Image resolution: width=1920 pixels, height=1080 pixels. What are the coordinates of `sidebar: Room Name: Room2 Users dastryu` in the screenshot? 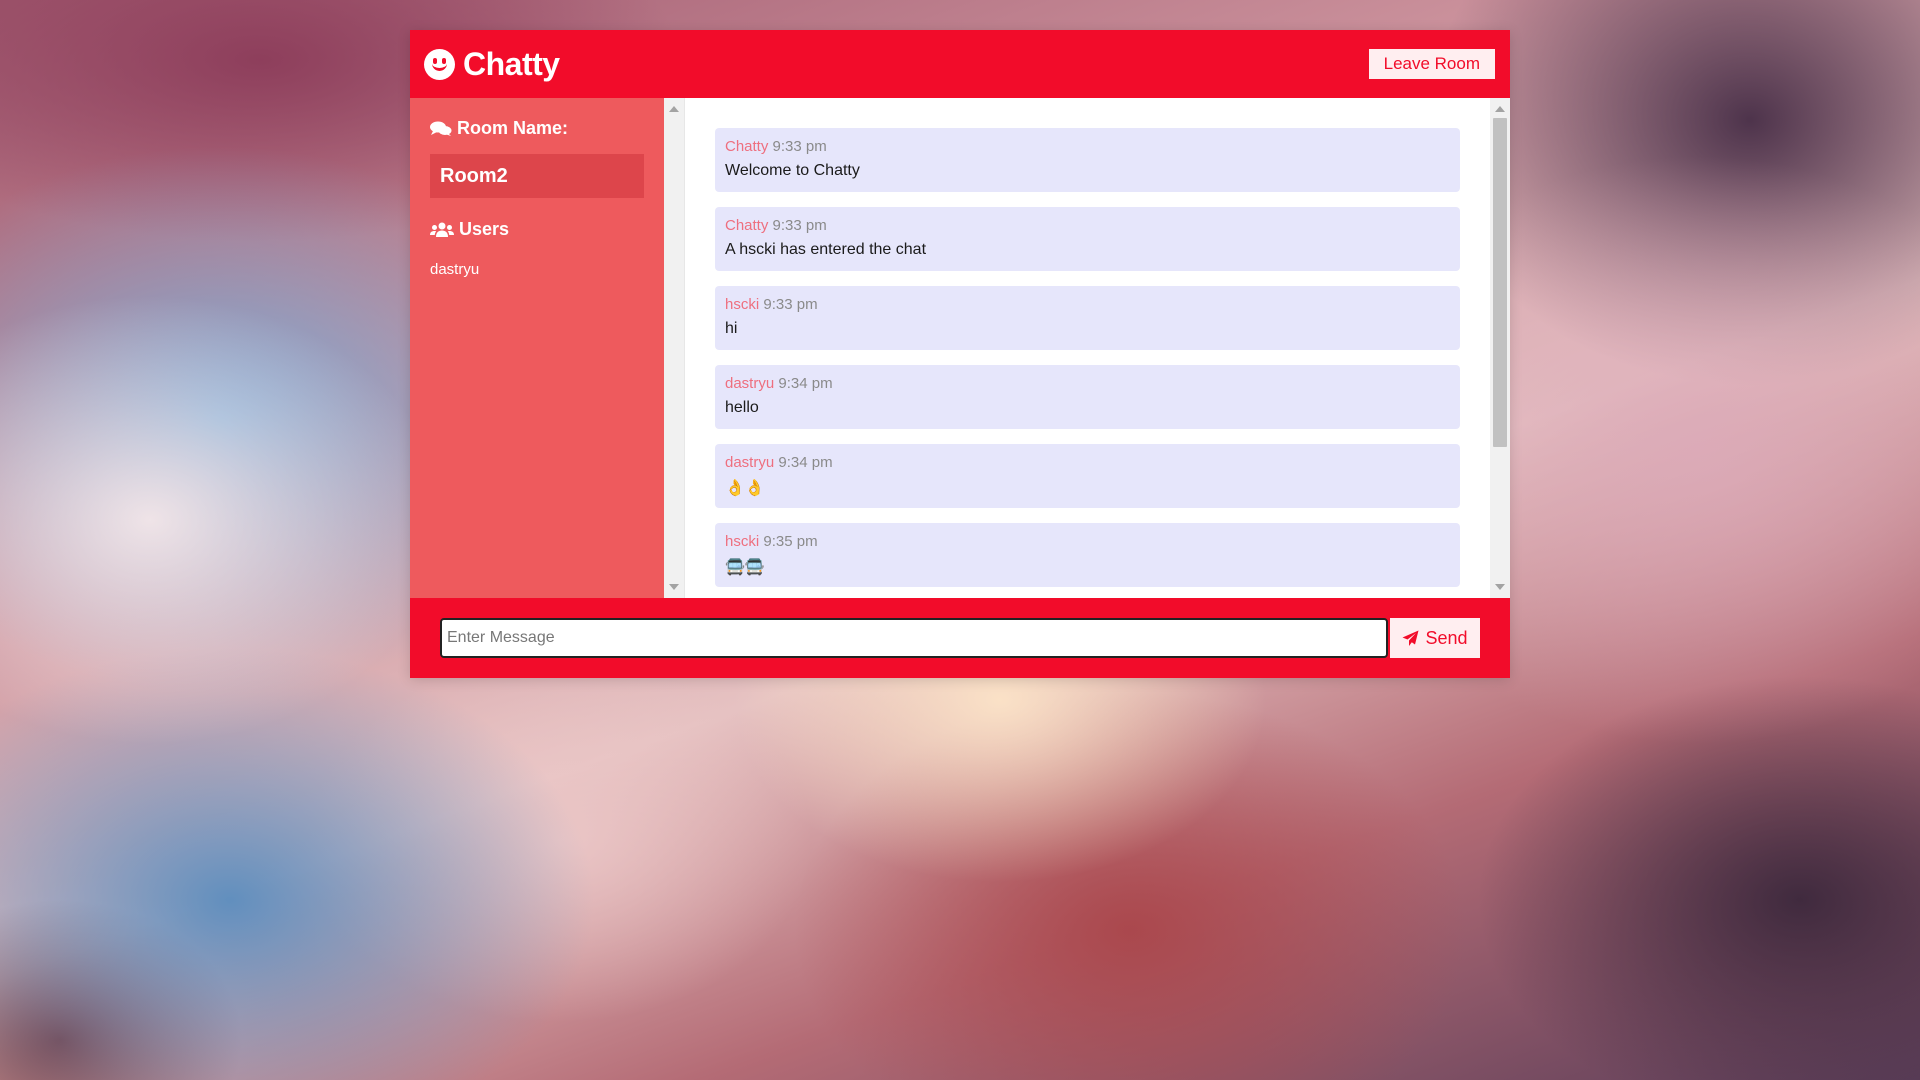 It's located at (537, 348).